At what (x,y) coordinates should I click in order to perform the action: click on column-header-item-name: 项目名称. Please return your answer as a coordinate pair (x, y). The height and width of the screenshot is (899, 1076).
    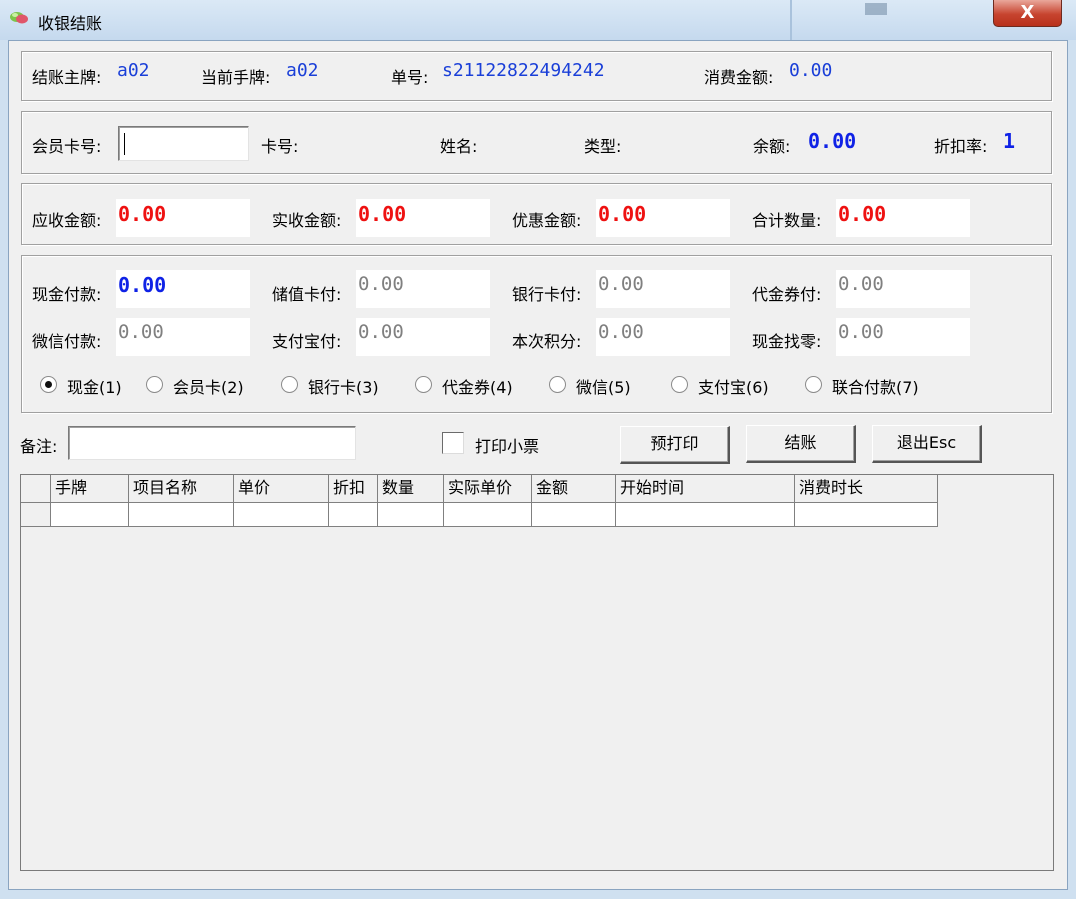
    Looking at the image, I should click on (181, 489).